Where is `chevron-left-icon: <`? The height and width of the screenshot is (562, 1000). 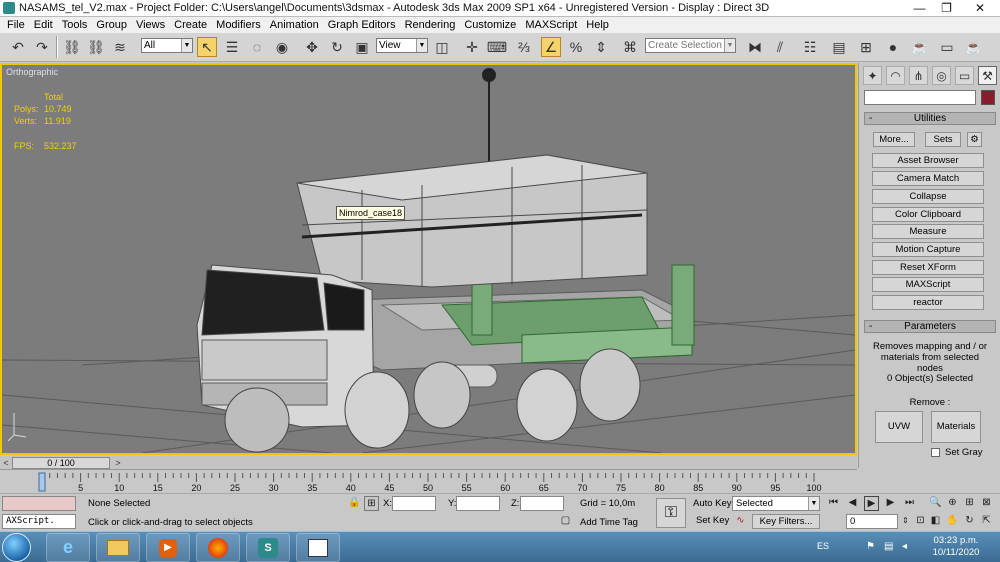 chevron-left-icon: < is located at coordinates (6, 463).